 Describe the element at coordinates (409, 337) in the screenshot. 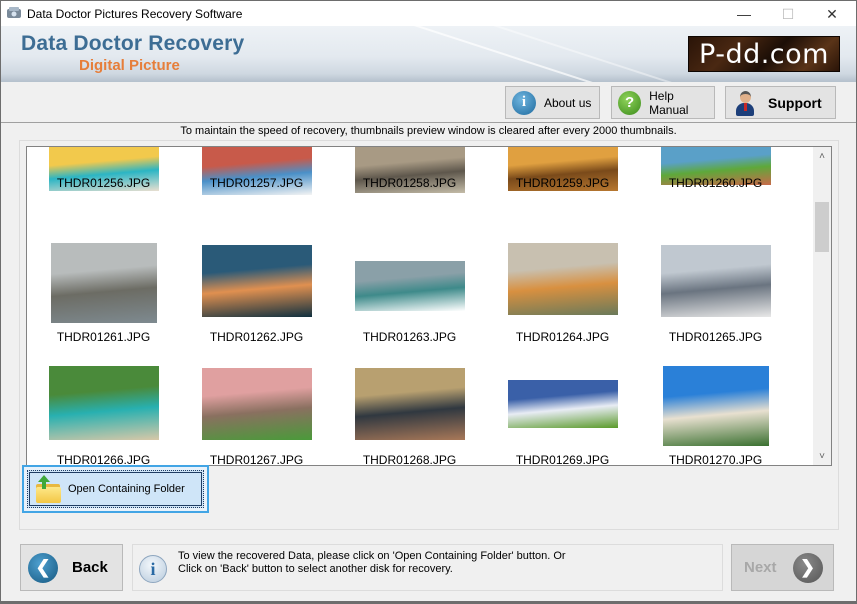

I see `thumbnail-filename: THDR01263.JPG` at that location.